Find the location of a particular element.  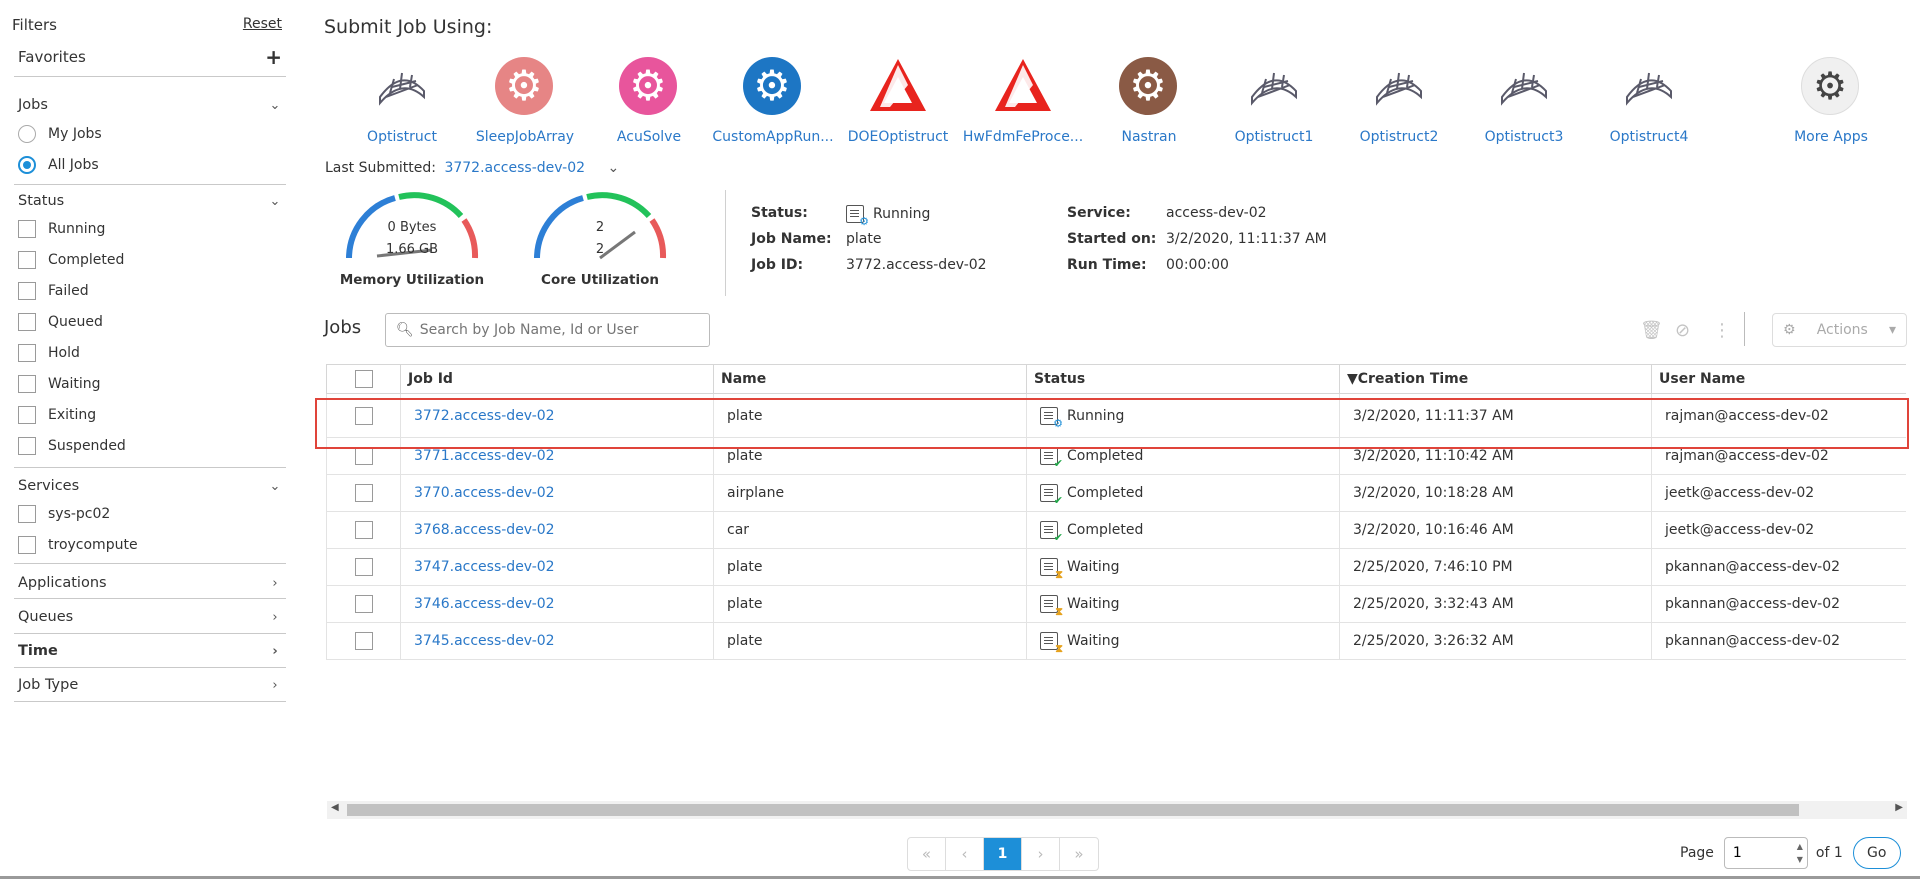

column-header-status: Status is located at coordinates (1182, 379).